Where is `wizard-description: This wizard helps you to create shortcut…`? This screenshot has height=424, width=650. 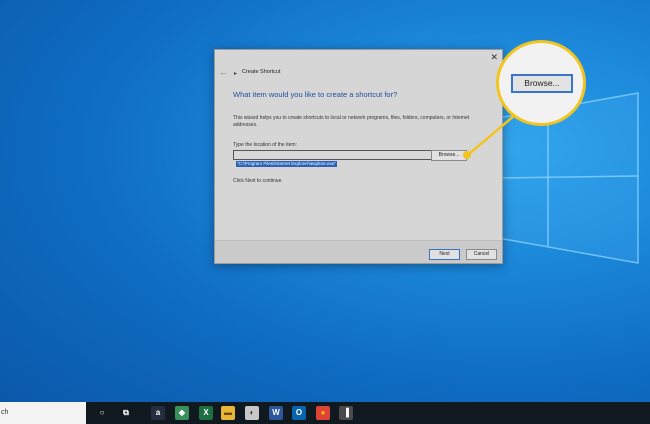
wizard-description: This wizard helps you to create shortcut… is located at coordinates (351, 121).